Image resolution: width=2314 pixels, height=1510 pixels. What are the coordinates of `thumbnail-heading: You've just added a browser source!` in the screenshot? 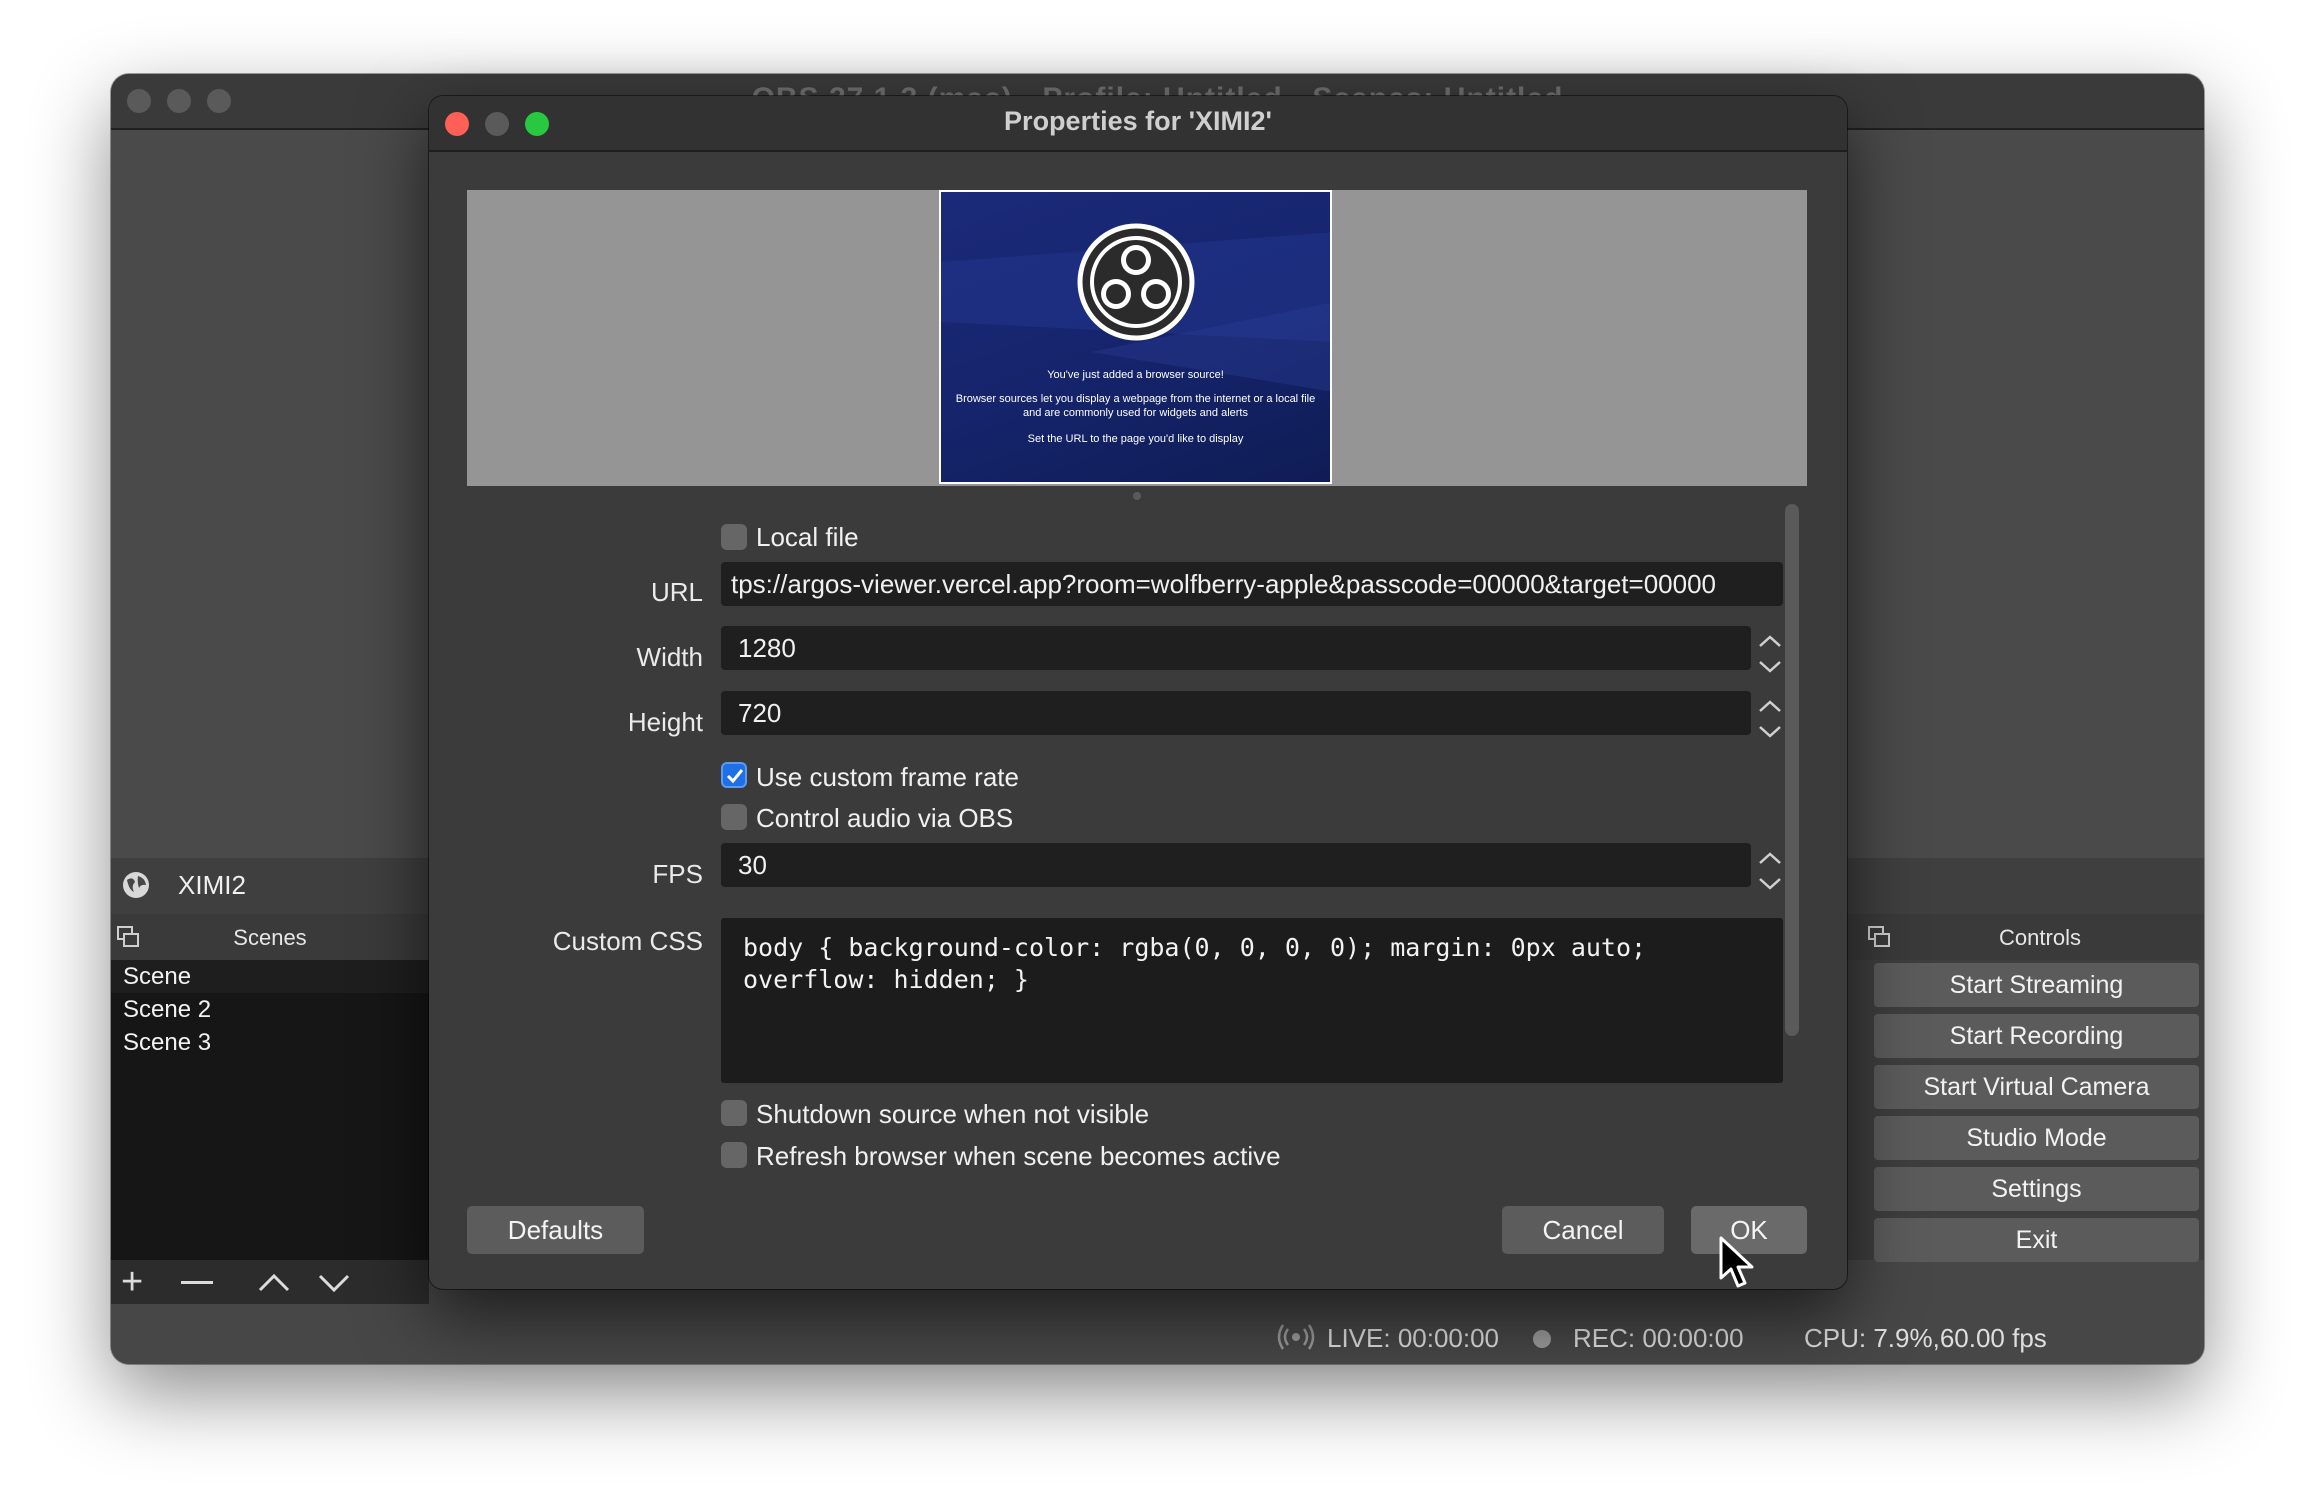 It's located at (1135, 375).